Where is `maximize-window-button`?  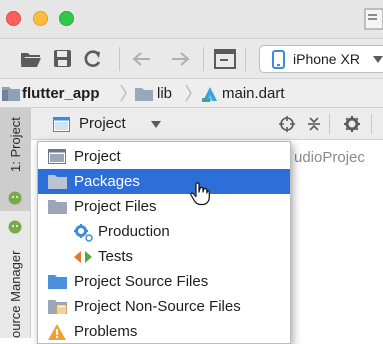 maximize-window-button is located at coordinates (66, 18).